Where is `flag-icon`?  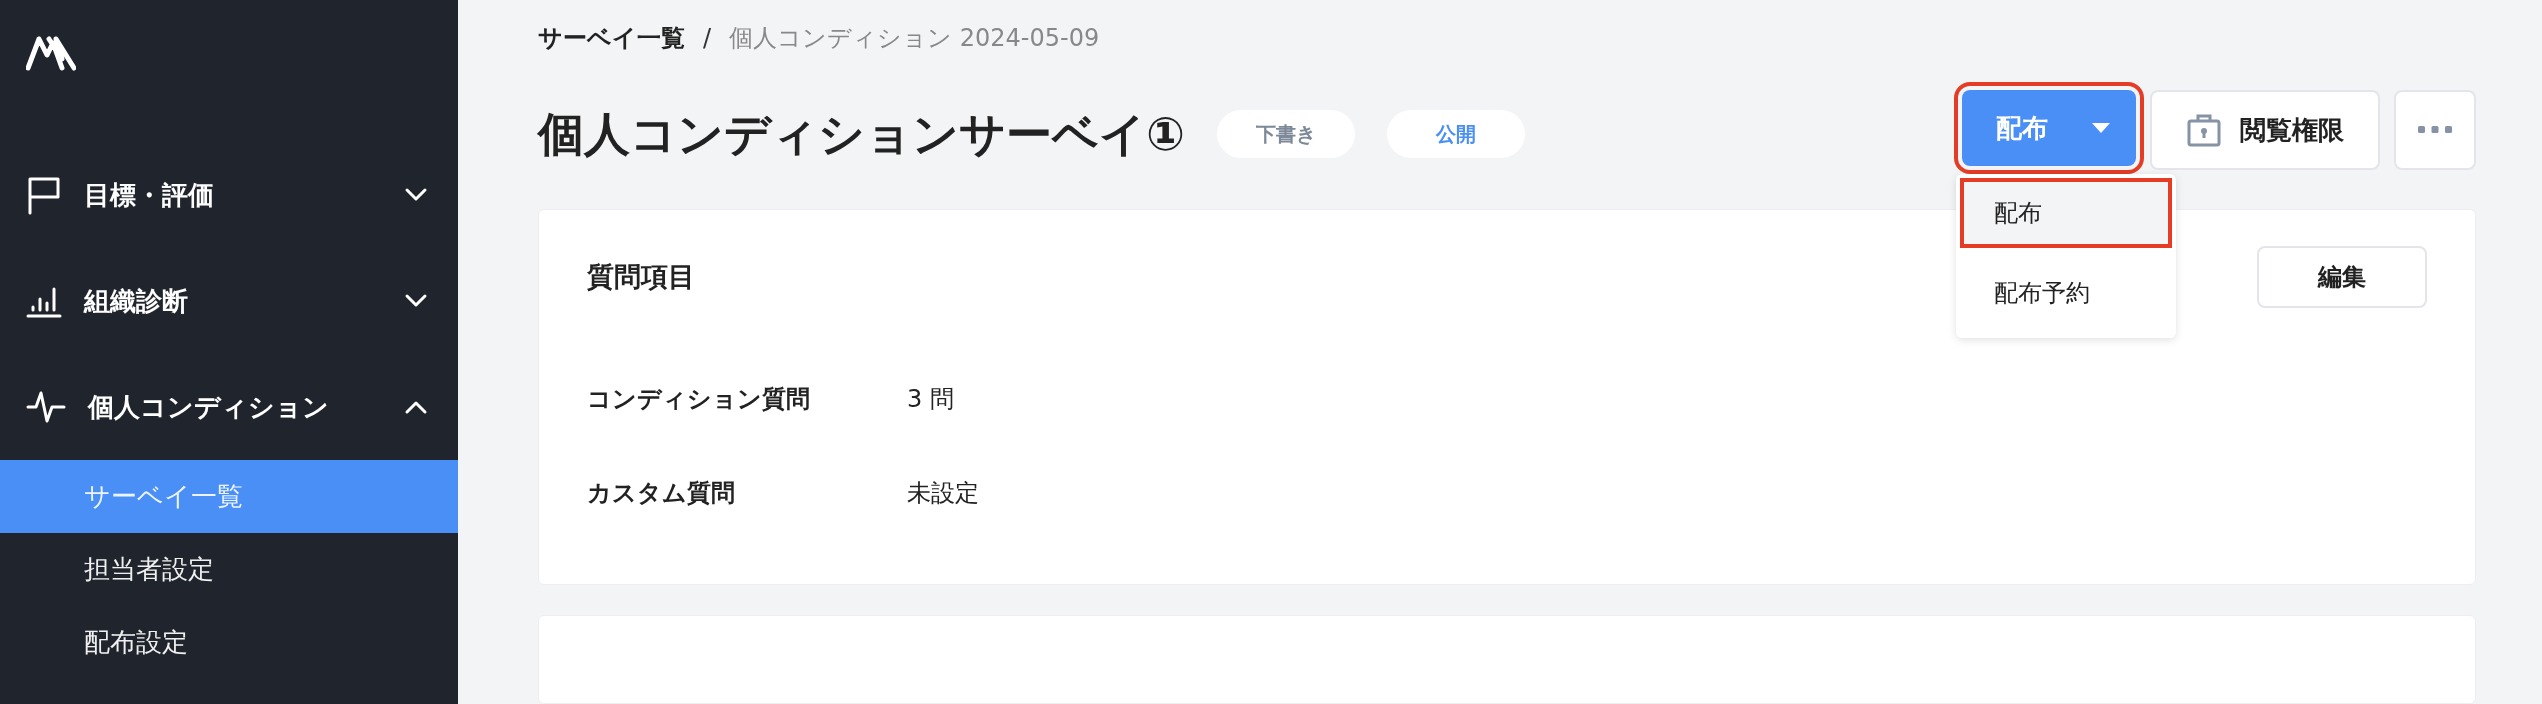 flag-icon is located at coordinates (44, 195).